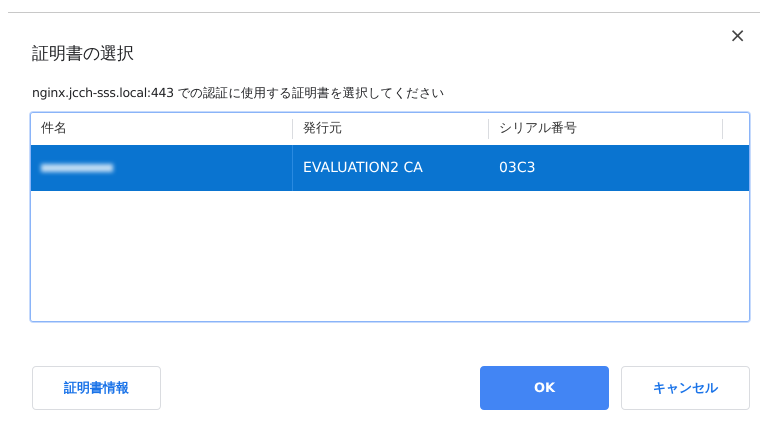  I want to click on column-header: 発行元, so click(391, 129).